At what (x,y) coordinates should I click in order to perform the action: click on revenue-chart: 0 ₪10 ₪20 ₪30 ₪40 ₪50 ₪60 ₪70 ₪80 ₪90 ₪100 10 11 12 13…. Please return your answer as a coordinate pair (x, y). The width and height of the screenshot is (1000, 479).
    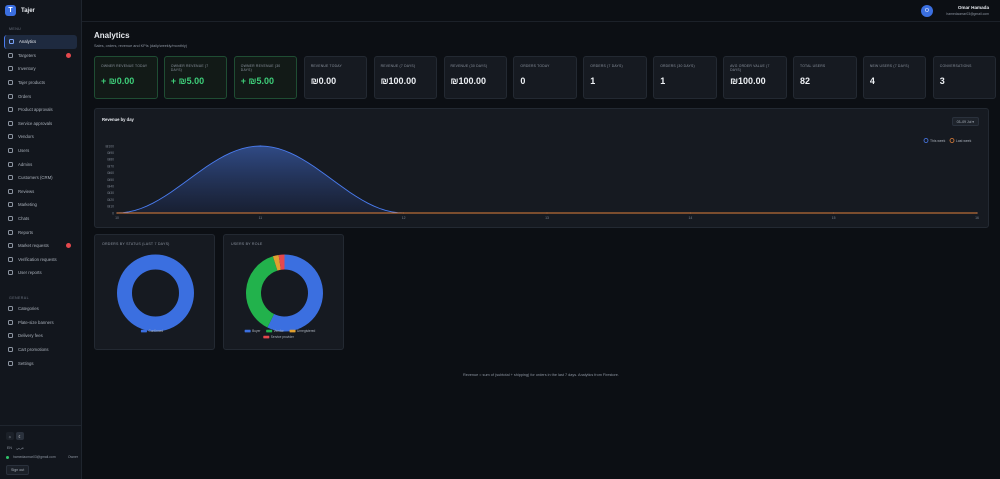
    Looking at the image, I should click on (542, 179).